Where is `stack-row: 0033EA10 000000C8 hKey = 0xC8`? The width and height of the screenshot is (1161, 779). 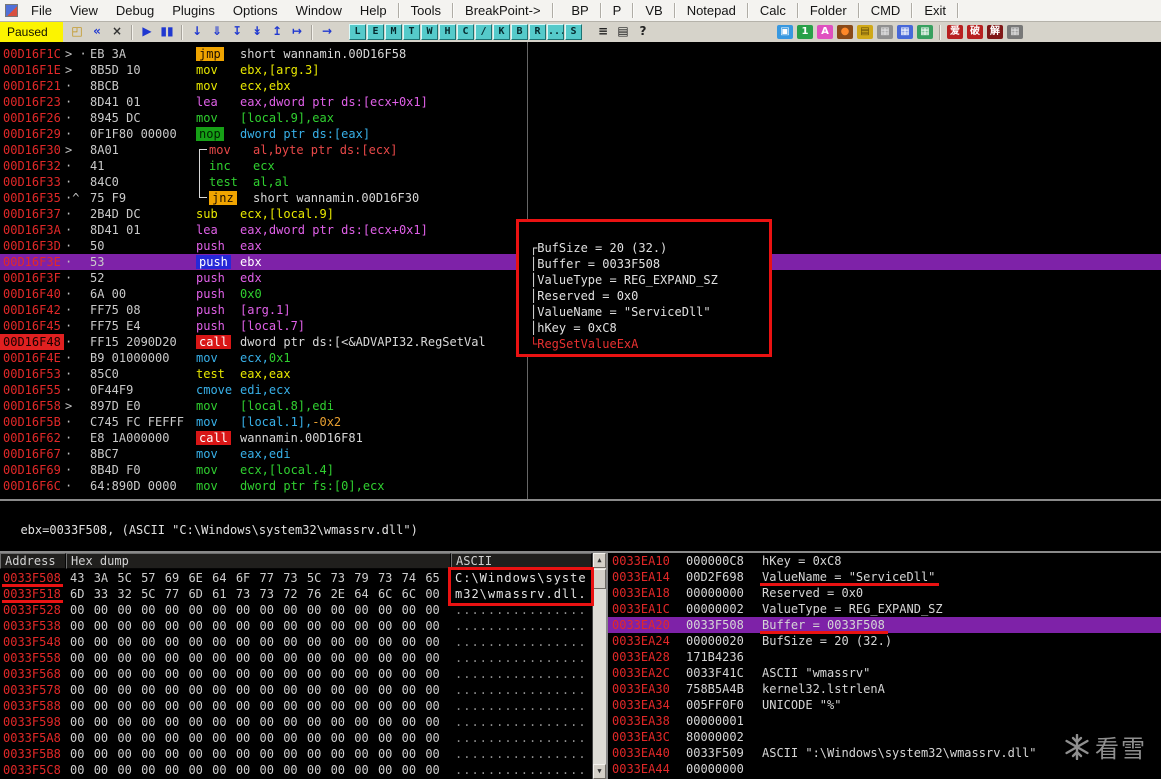 stack-row: 0033EA10 000000C8 hKey = 0xC8 is located at coordinates (884, 561).